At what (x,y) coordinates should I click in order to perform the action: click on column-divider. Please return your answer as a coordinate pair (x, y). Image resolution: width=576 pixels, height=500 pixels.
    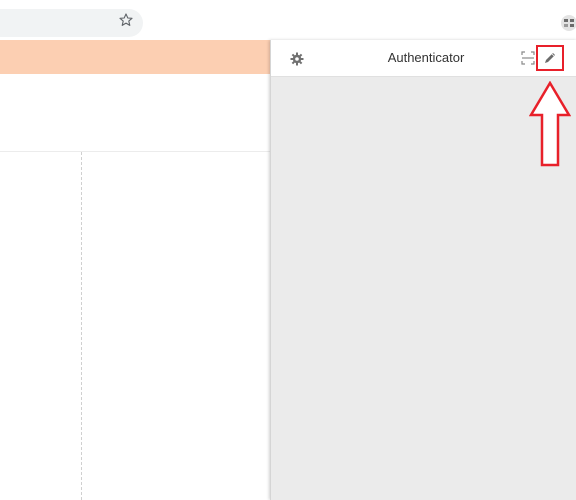
    Looking at the image, I should click on (81, 326).